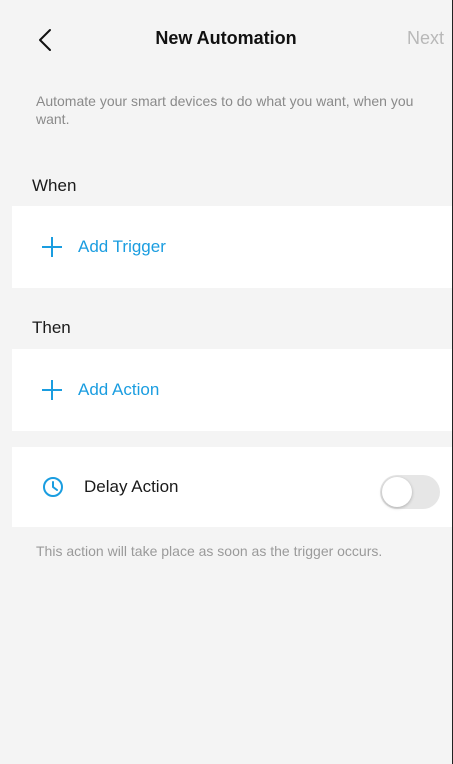 This screenshot has height=764, width=453. I want to click on toggle-knob, so click(397, 492).